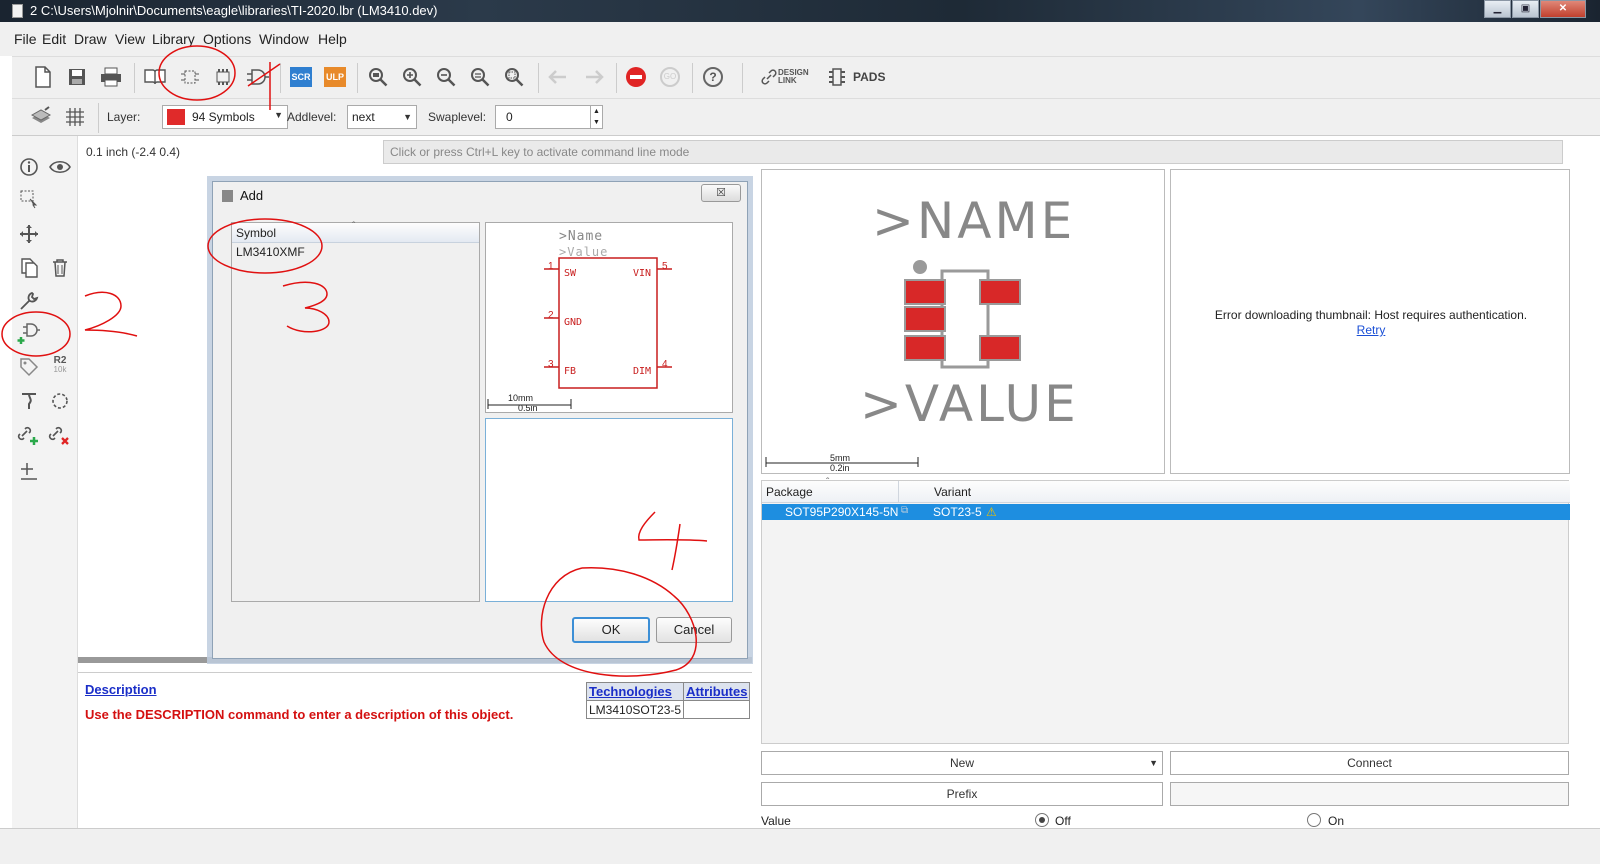 Image resolution: width=1600 pixels, height=864 pixels. I want to click on smash-icon, so click(29, 401).